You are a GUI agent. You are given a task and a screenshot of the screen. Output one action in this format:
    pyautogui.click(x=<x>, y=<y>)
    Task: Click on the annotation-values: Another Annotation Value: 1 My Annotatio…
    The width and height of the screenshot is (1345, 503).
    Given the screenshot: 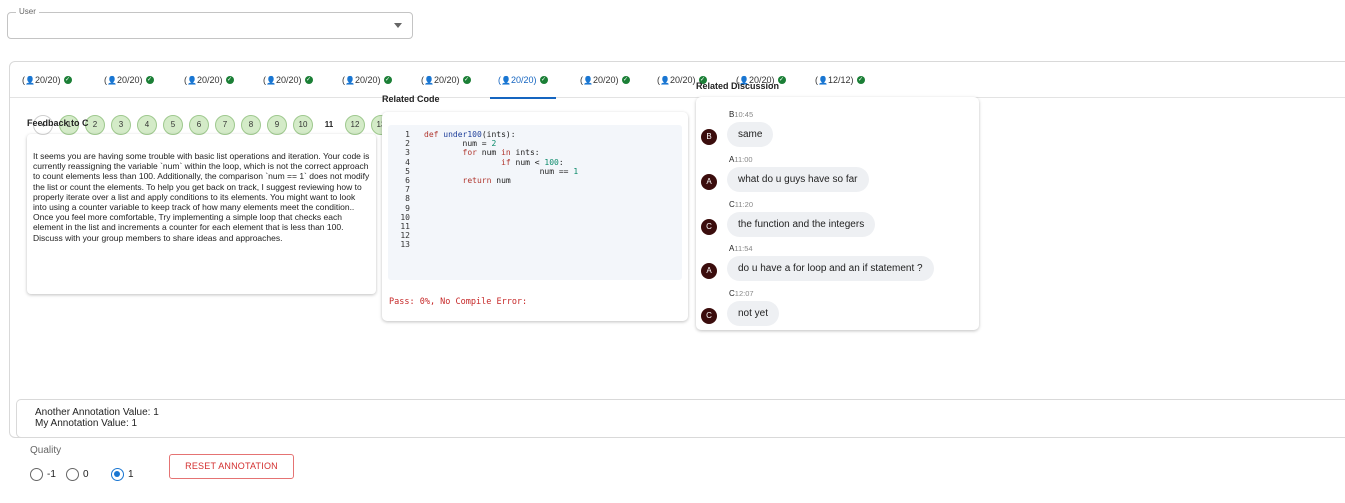 What is the action you would take?
    pyautogui.click(x=680, y=418)
    